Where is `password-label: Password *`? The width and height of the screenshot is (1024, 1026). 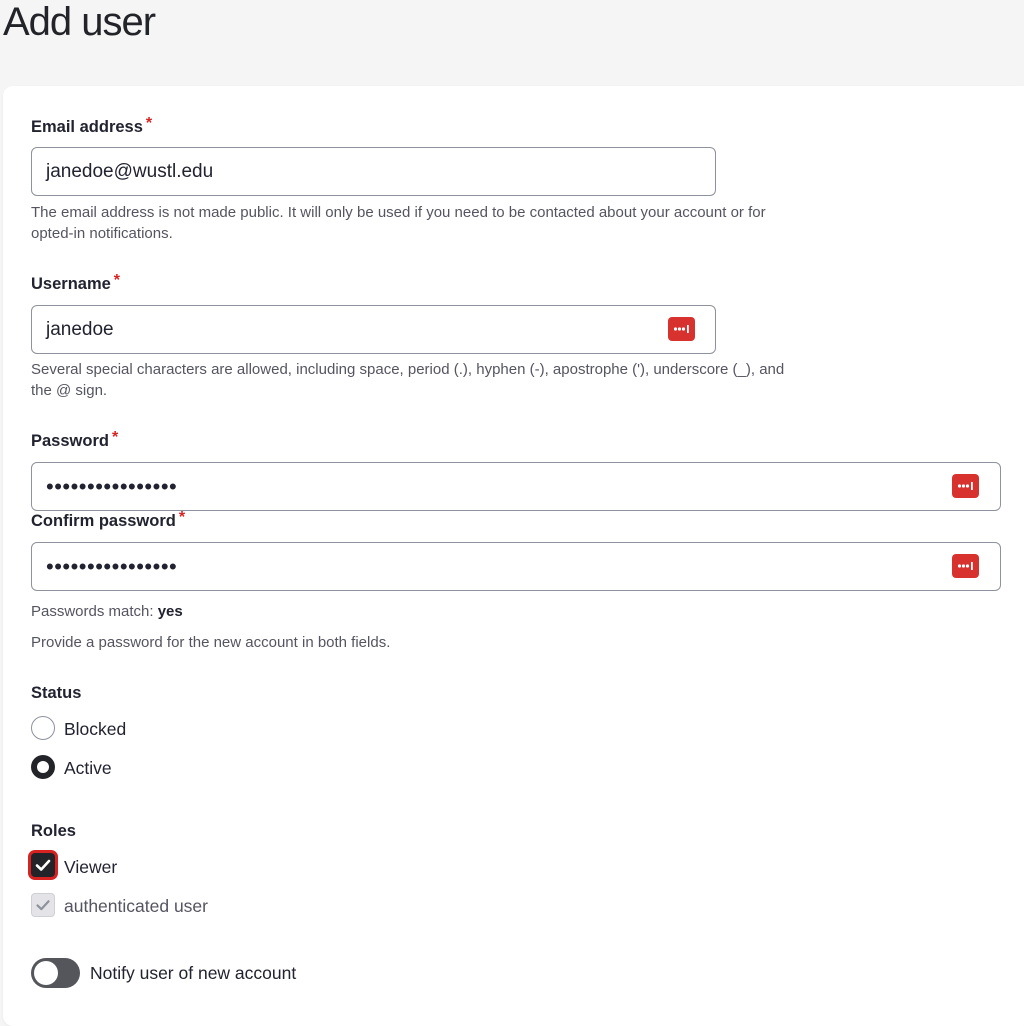
password-label: Password * is located at coordinates (75, 440).